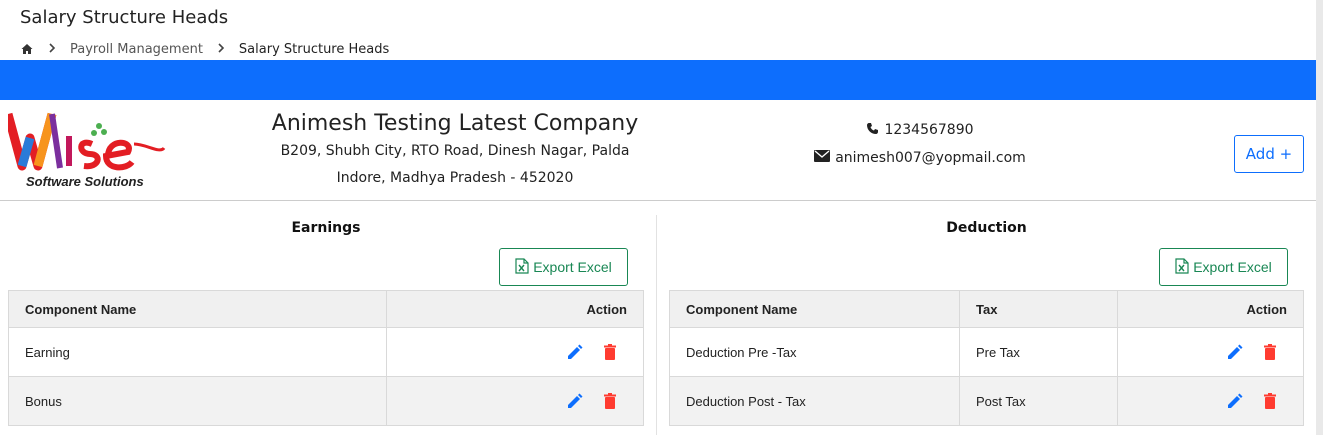 This screenshot has width=1323, height=435. Describe the element at coordinates (27, 49) in the screenshot. I see `home-icon` at that location.